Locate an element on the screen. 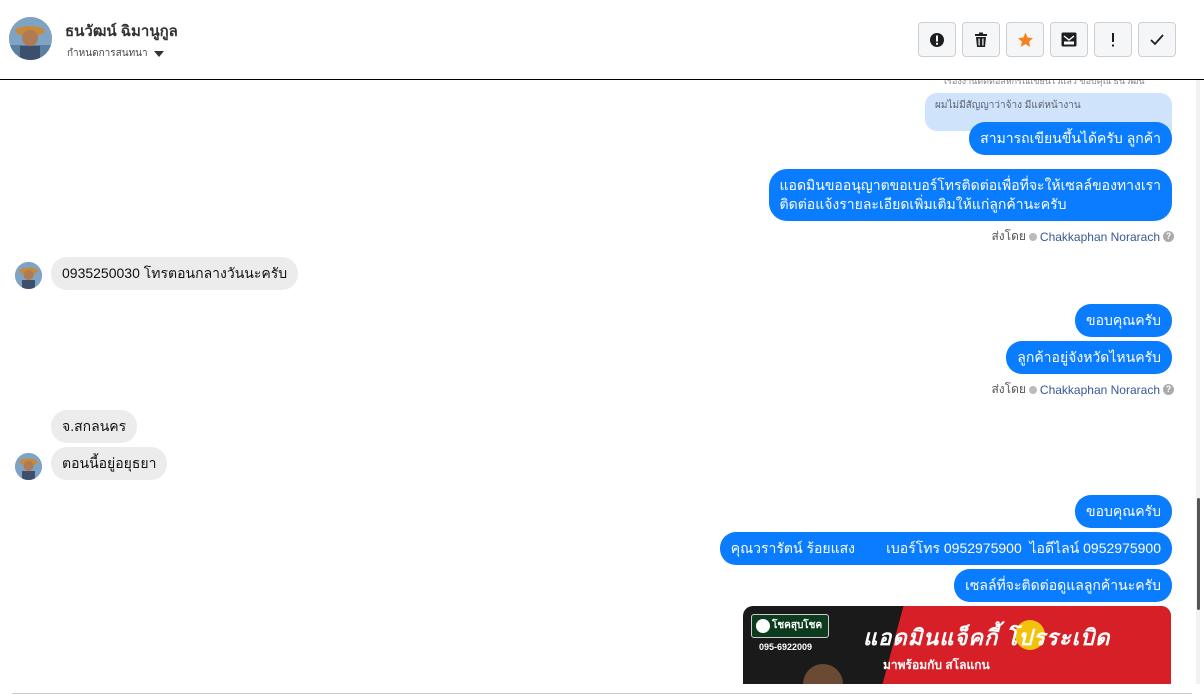  outgoing-message: สามารถเขียนขึ้นได้ครับ ลูกค้า is located at coordinates (1070, 138).